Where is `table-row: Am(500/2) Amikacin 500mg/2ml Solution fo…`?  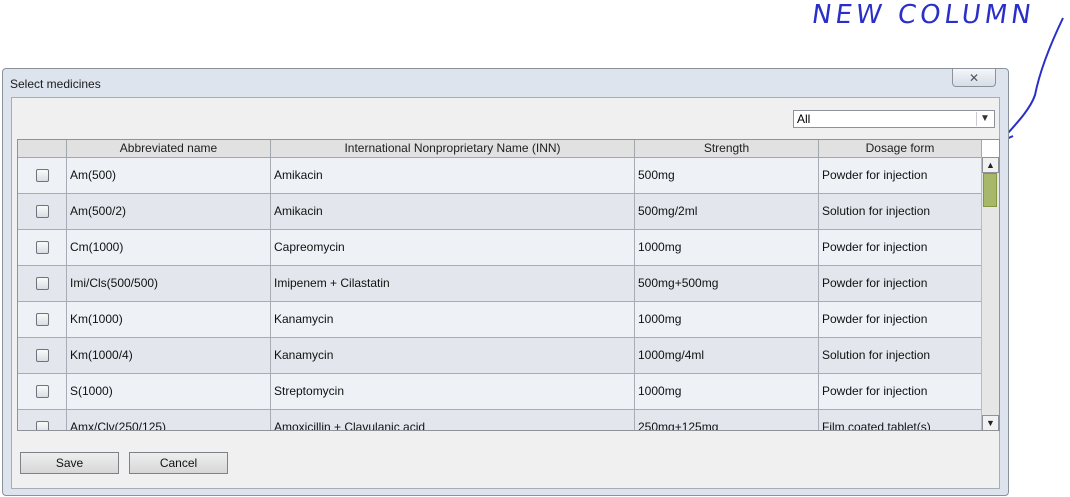
table-row: Am(500/2) Amikacin 500mg/2ml Solution fo… is located at coordinates (500, 212).